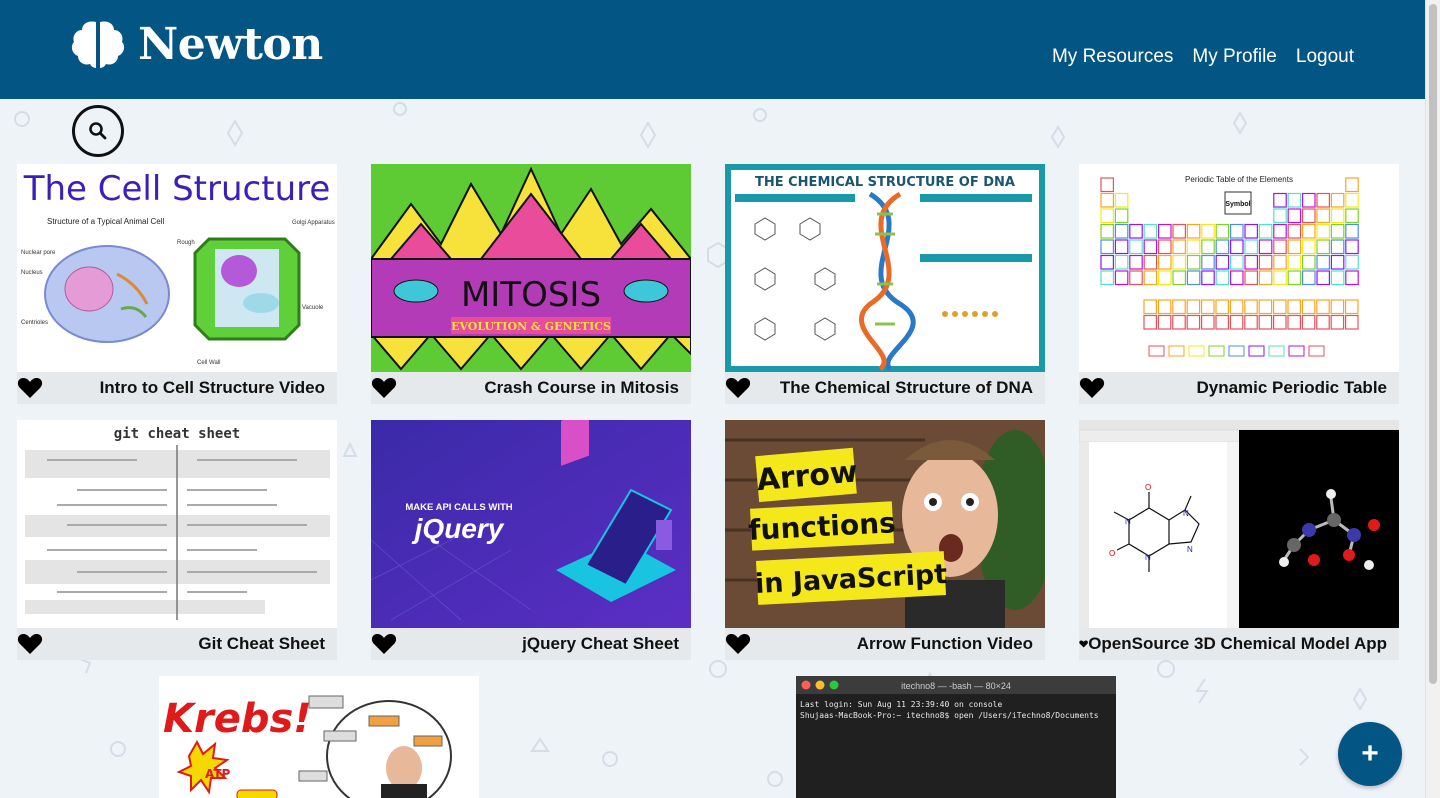 This screenshot has width=1440, height=798. I want to click on card-caption: Crash Course in Mitosis, so click(531, 388).